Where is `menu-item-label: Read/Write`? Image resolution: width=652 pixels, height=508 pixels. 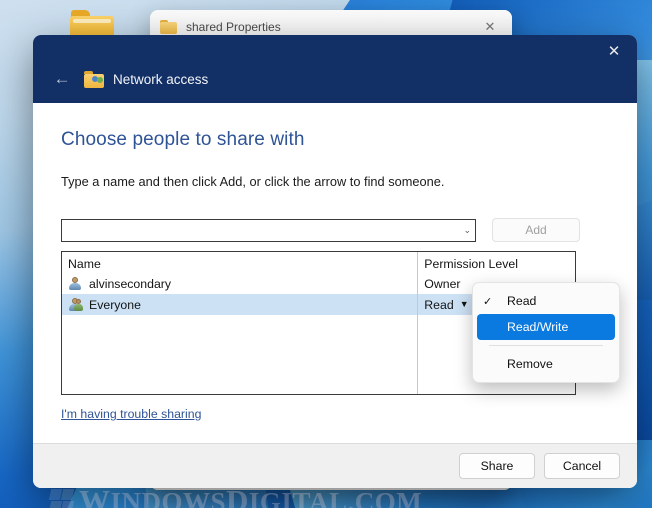 menu-item-label: Read/Write is located at coordinates (538, 327).